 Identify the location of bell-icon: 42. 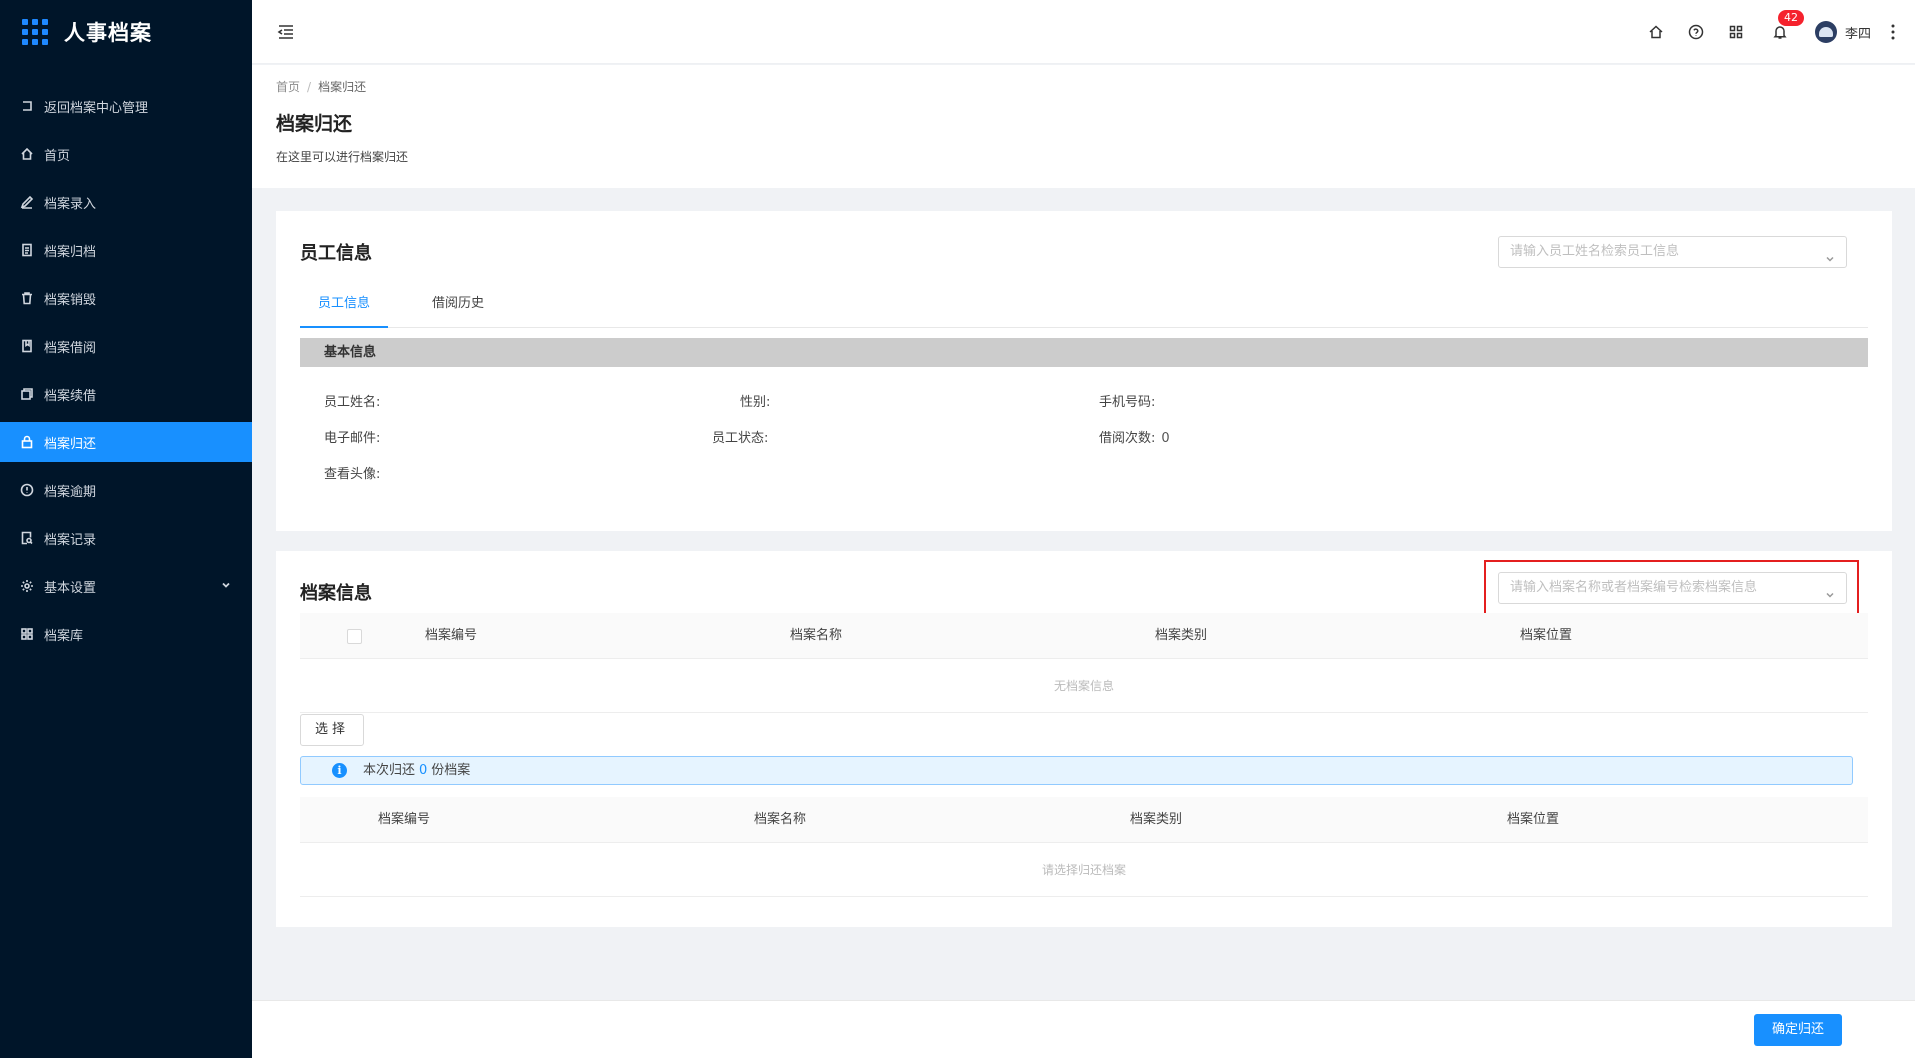
(1788, 25).